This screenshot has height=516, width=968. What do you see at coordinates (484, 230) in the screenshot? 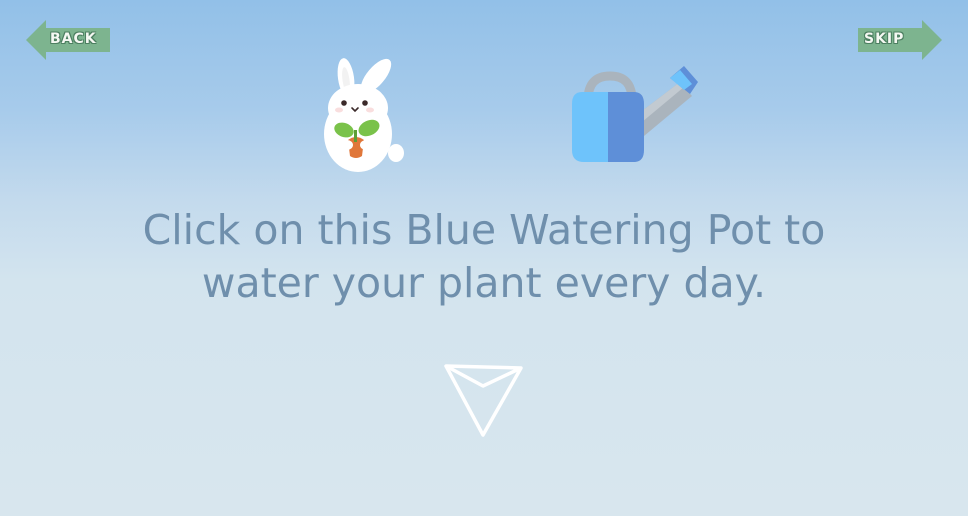
I see `instruction-line-1: Click on this Blue Watering Pot to` at bounding box center [484, 230].